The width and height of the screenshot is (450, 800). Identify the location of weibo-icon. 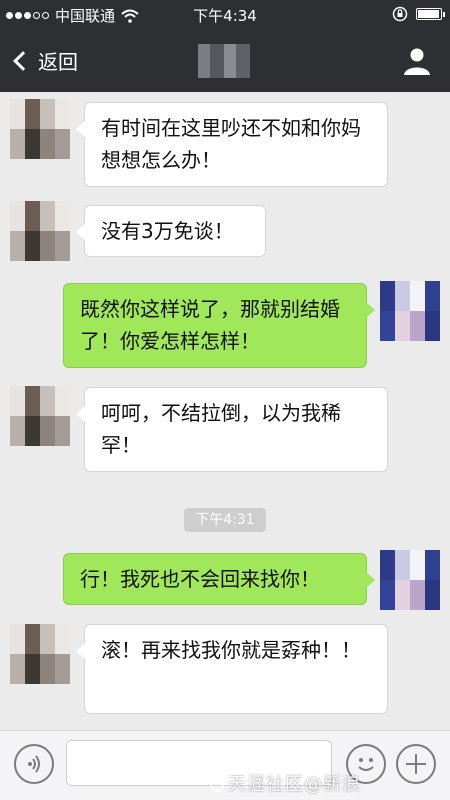
(217, 785).